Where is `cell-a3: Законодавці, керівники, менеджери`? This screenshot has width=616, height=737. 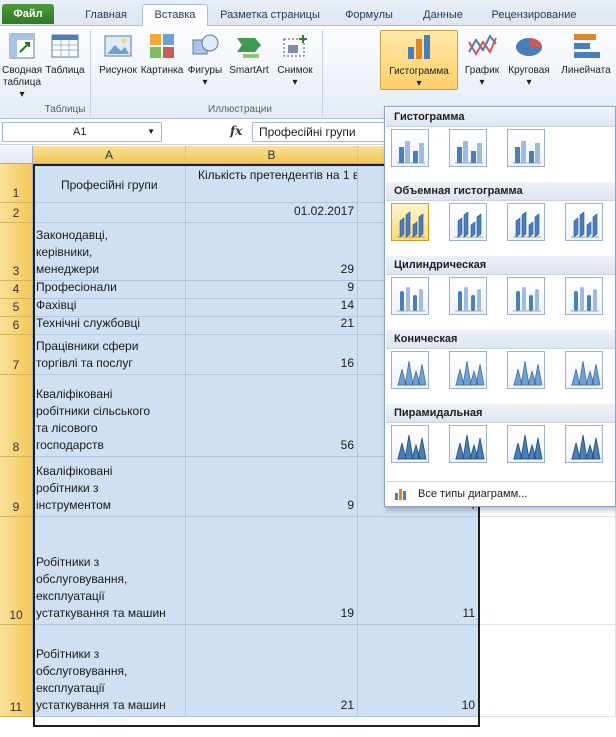 cell-a3: Законодавці, керівники, менеджери is located at coordinates (109, 252).